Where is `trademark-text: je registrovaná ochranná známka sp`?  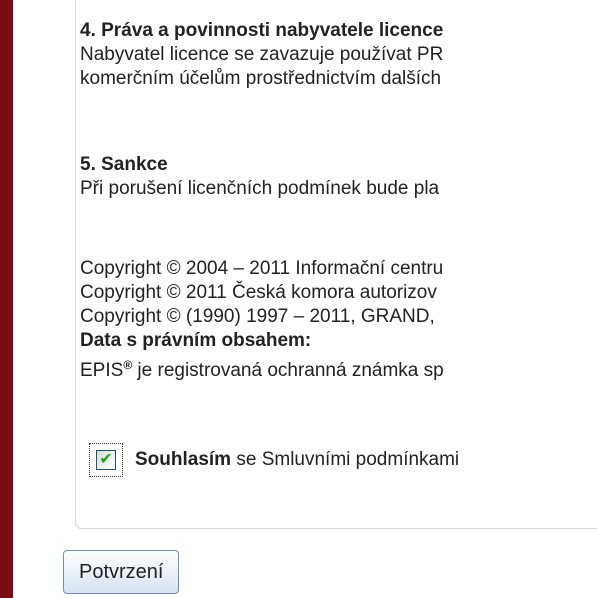
trademark-text: je registrovaná ochranná známka sp is located at coordinates (288, 370).